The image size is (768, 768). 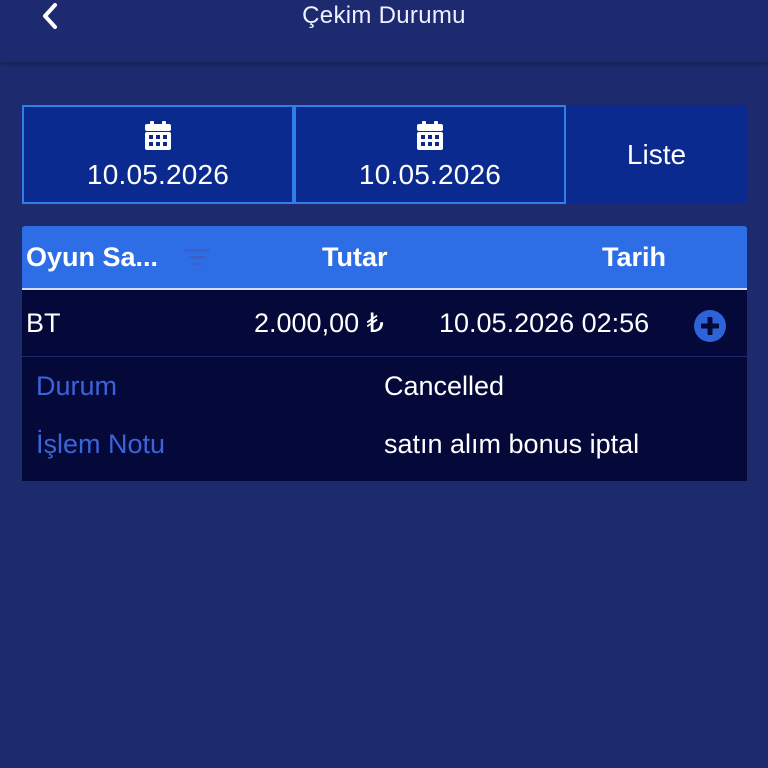 I want to click on list-button: Liste, so click(x=656, y=154).